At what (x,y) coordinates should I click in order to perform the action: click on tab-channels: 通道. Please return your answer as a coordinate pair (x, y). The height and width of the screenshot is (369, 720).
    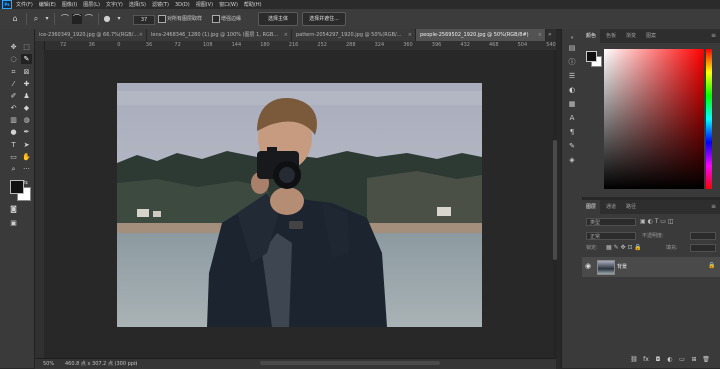
    Looking at the image, I should click on (611, 207).